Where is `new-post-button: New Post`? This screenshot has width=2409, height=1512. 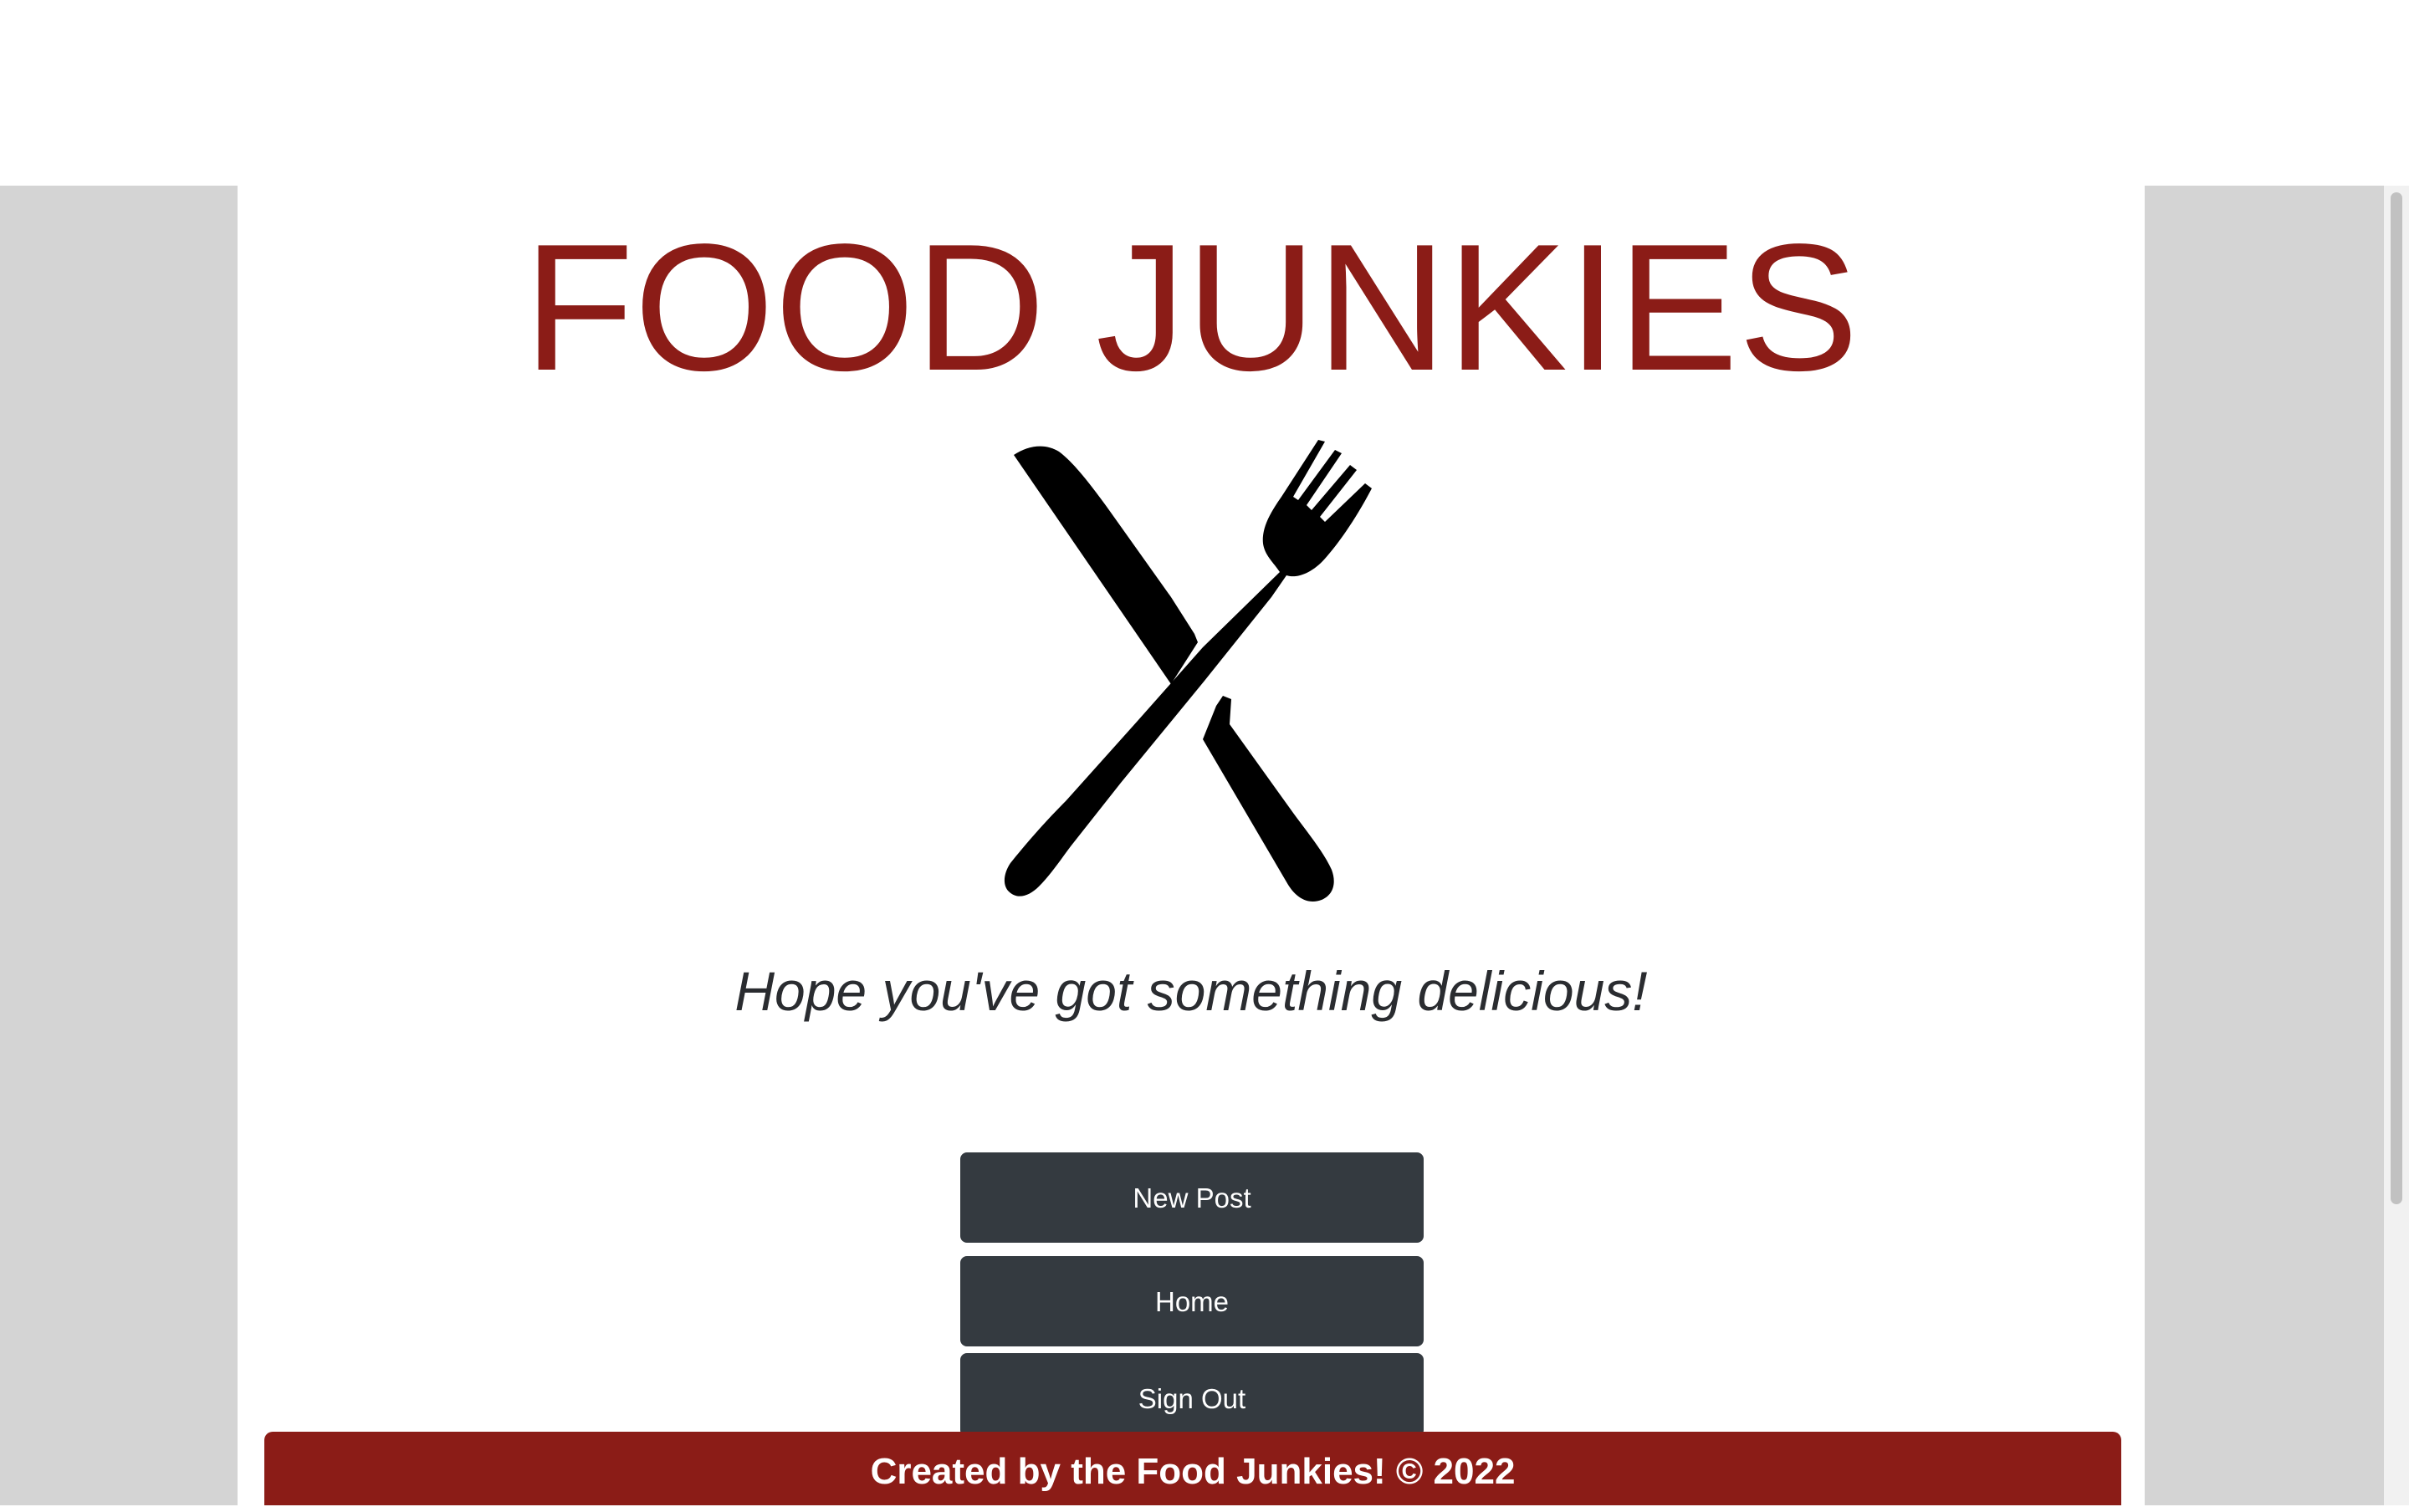
new-post-button: New Post is located at coordinates (1192, 1197).